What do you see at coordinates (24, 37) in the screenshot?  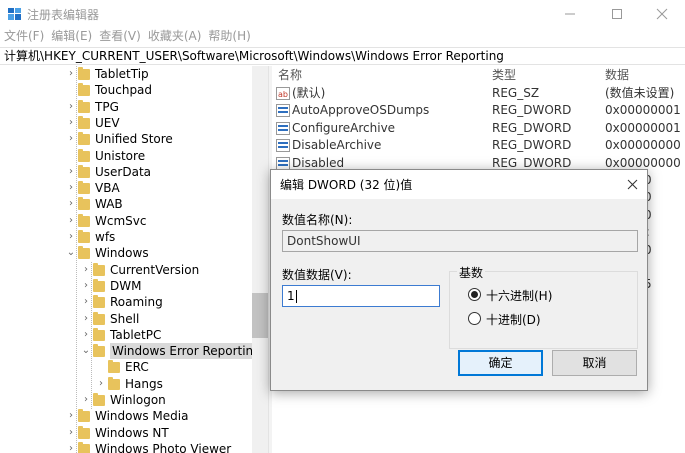 I see `menu-file: 文件(F)` at bounding box center [24, 37].